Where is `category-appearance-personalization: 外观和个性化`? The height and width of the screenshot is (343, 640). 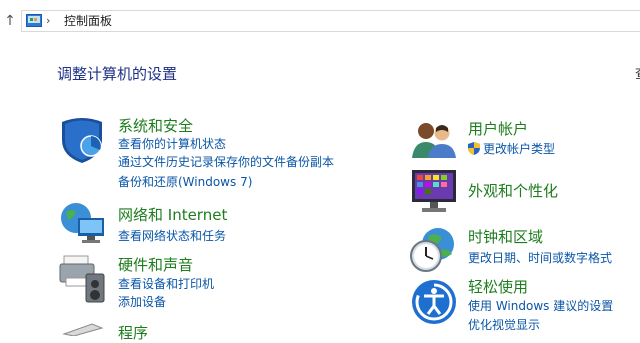
category-appearance-personalization: 外观和个性化 is located at coordinates (513, 190).